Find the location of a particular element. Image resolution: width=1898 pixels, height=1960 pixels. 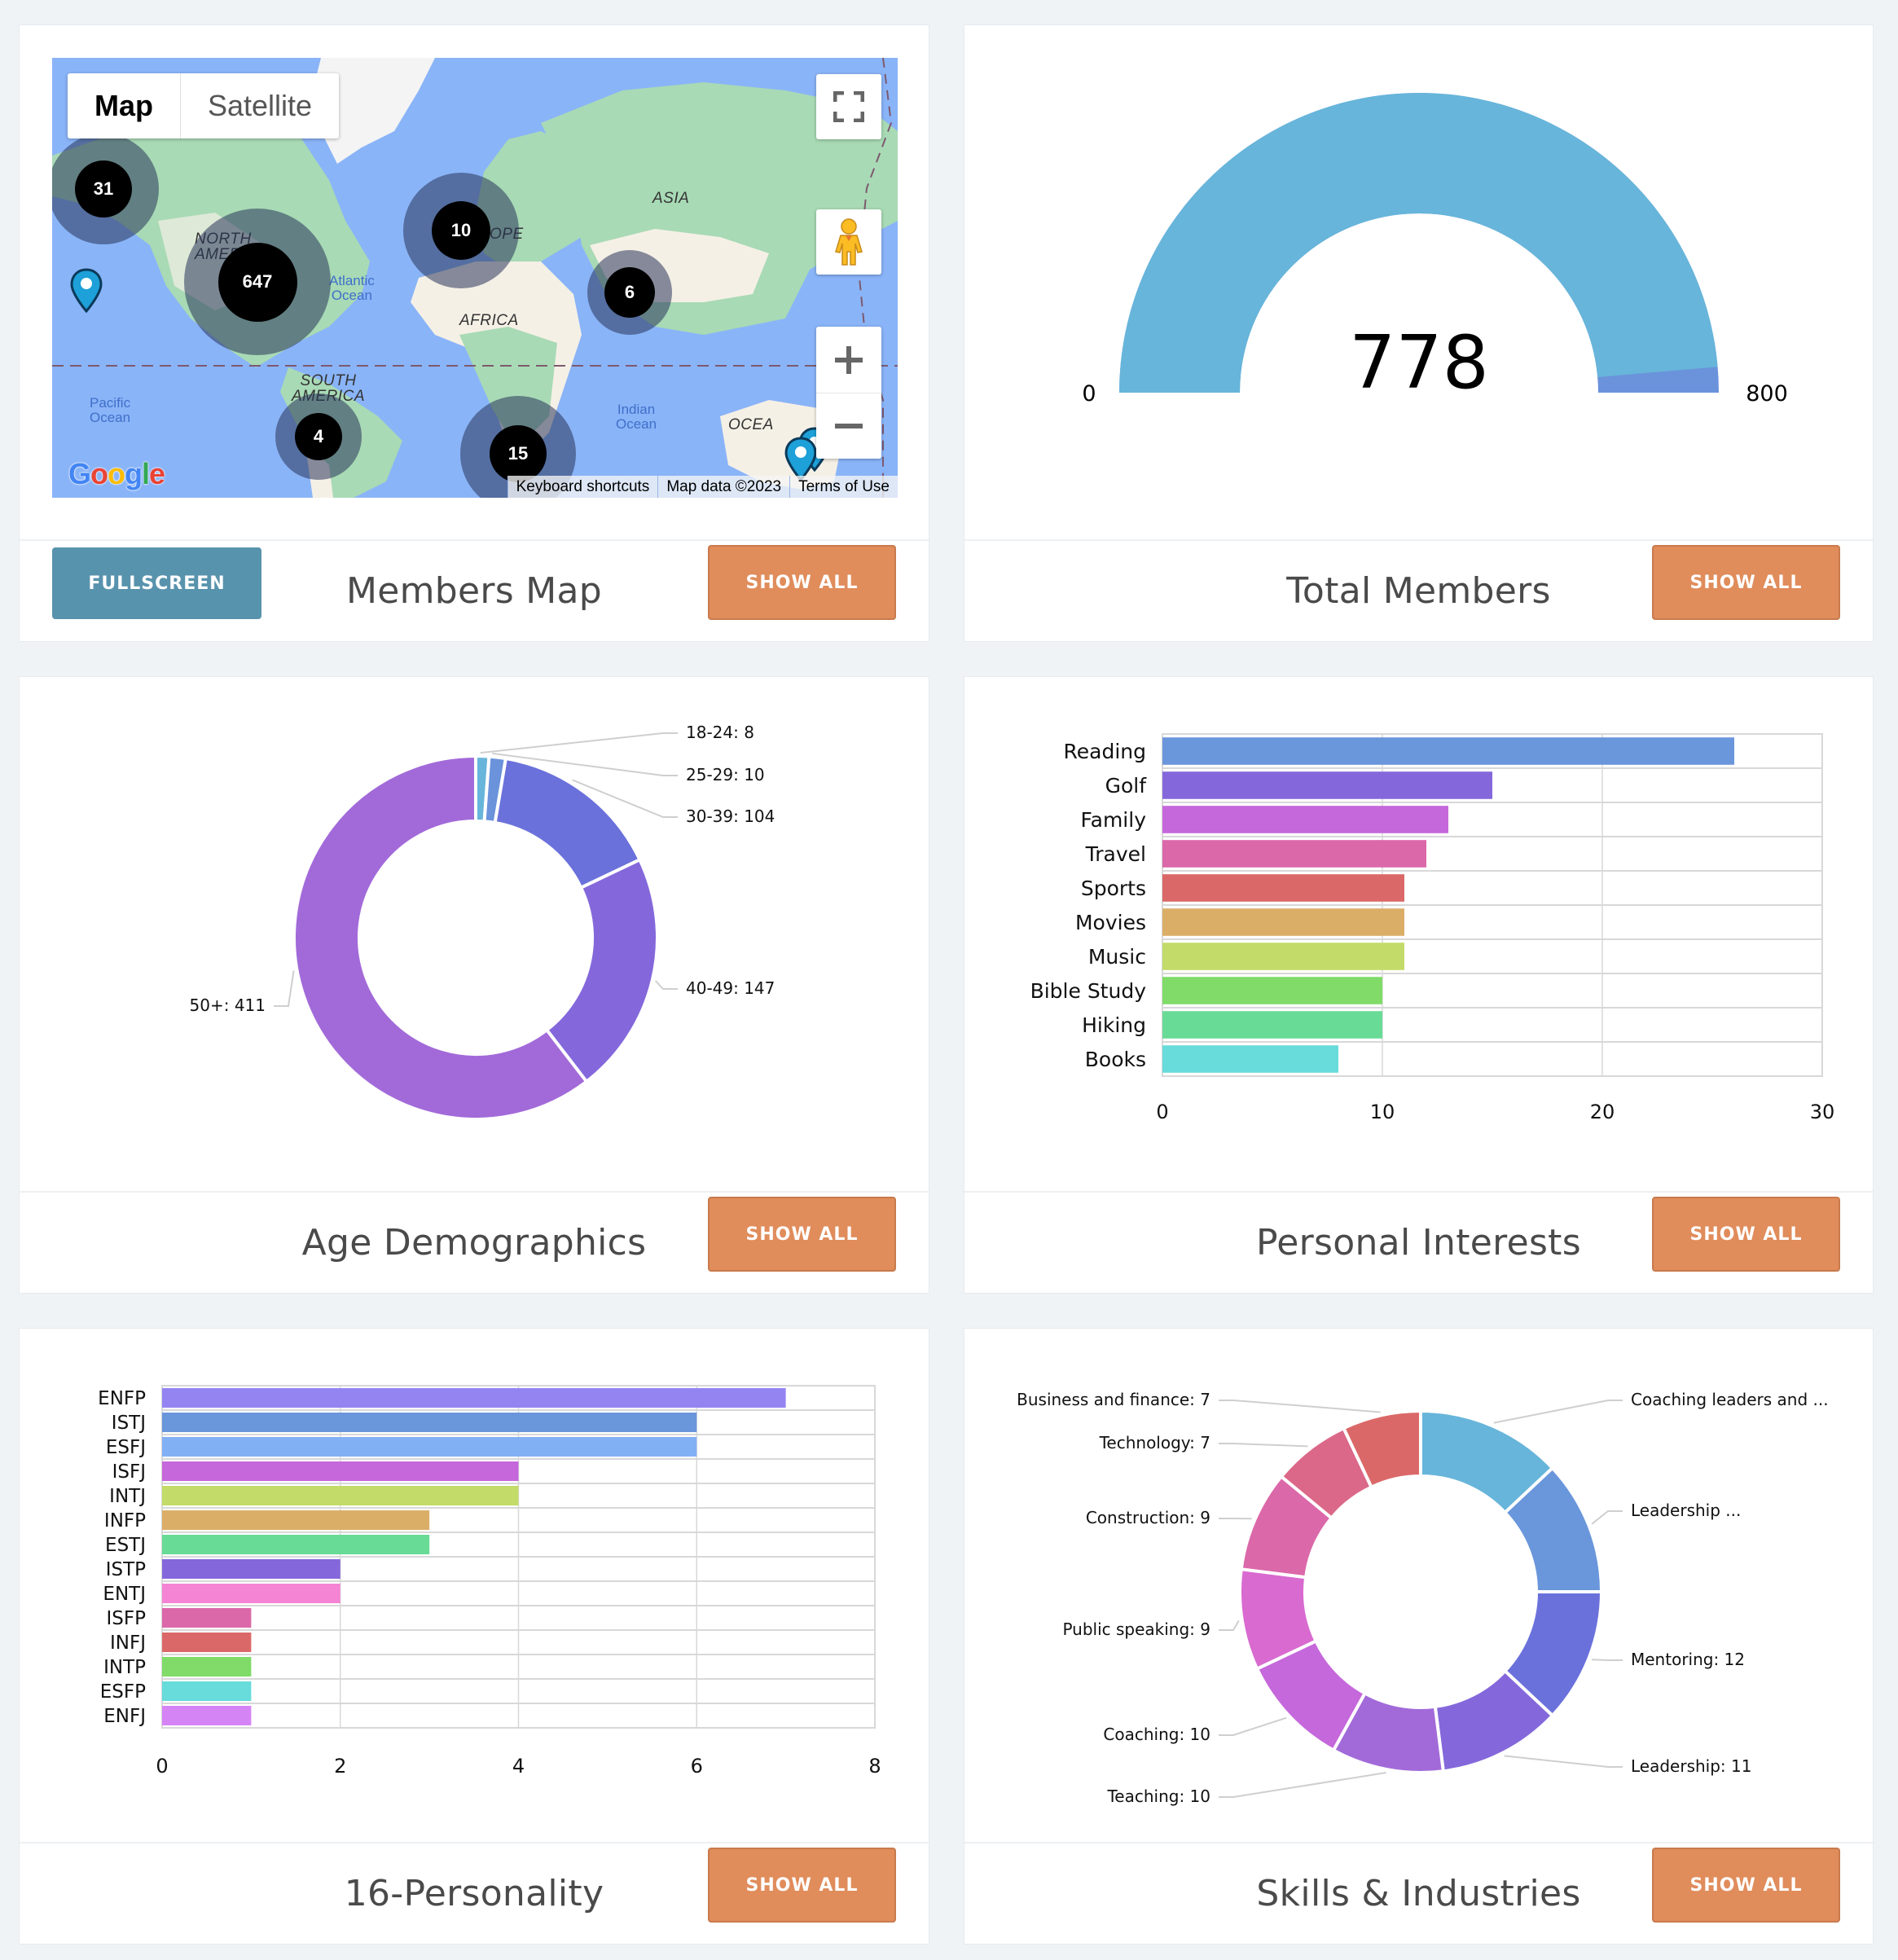

x-tick-label: 6 is located at coordinates (697, 1766).